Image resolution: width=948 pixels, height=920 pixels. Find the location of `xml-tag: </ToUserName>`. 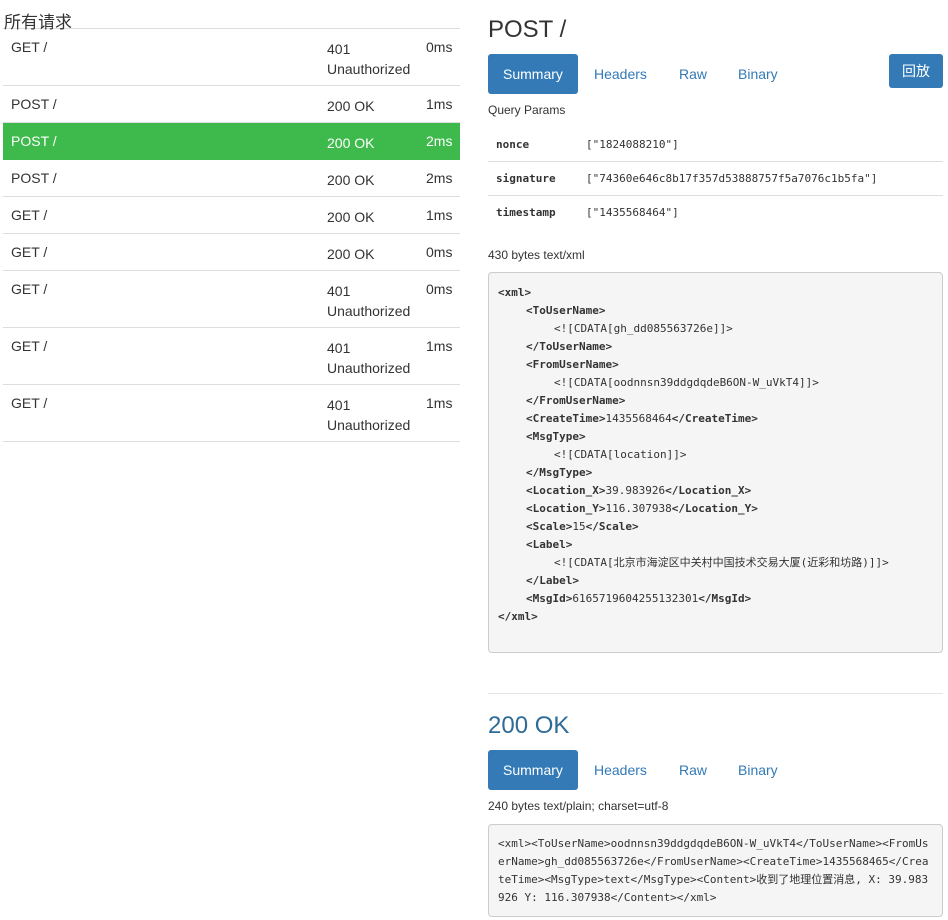

xml-tag: </ToUserName> is located at coordinates (569, 346).